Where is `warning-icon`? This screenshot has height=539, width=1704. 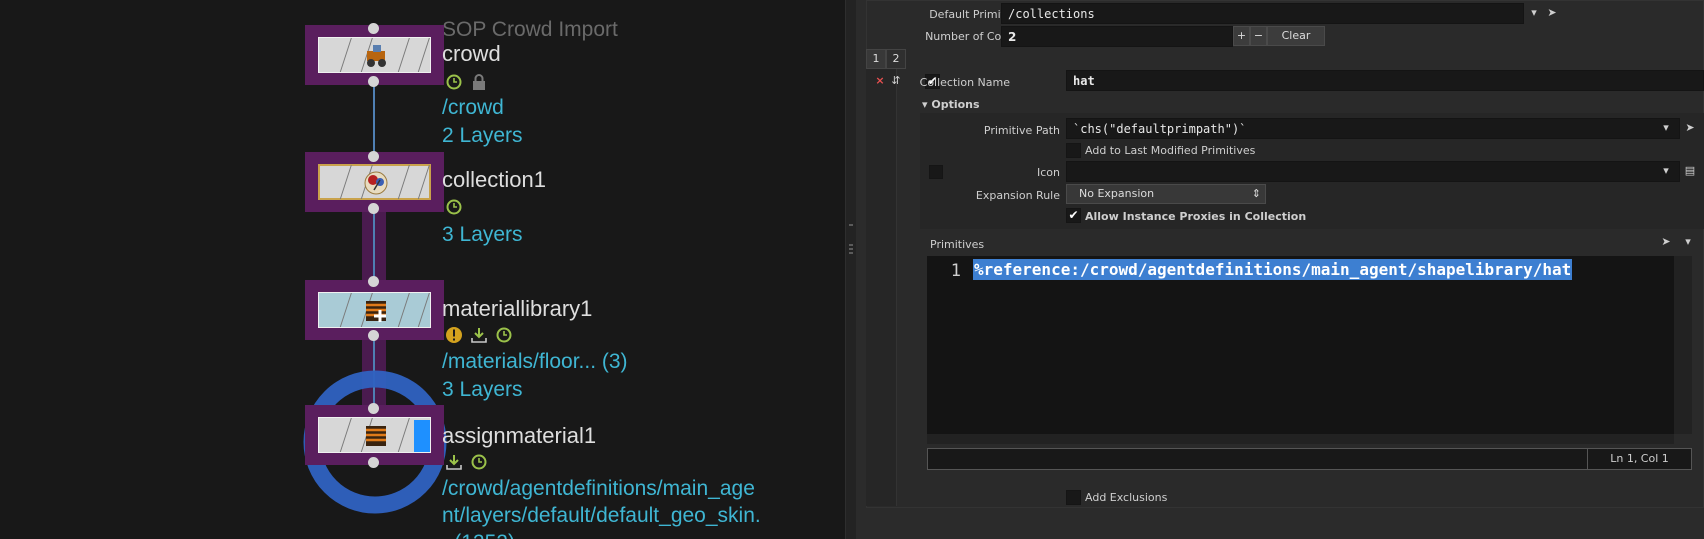
warning-icon is located at coordinates (454, 335).